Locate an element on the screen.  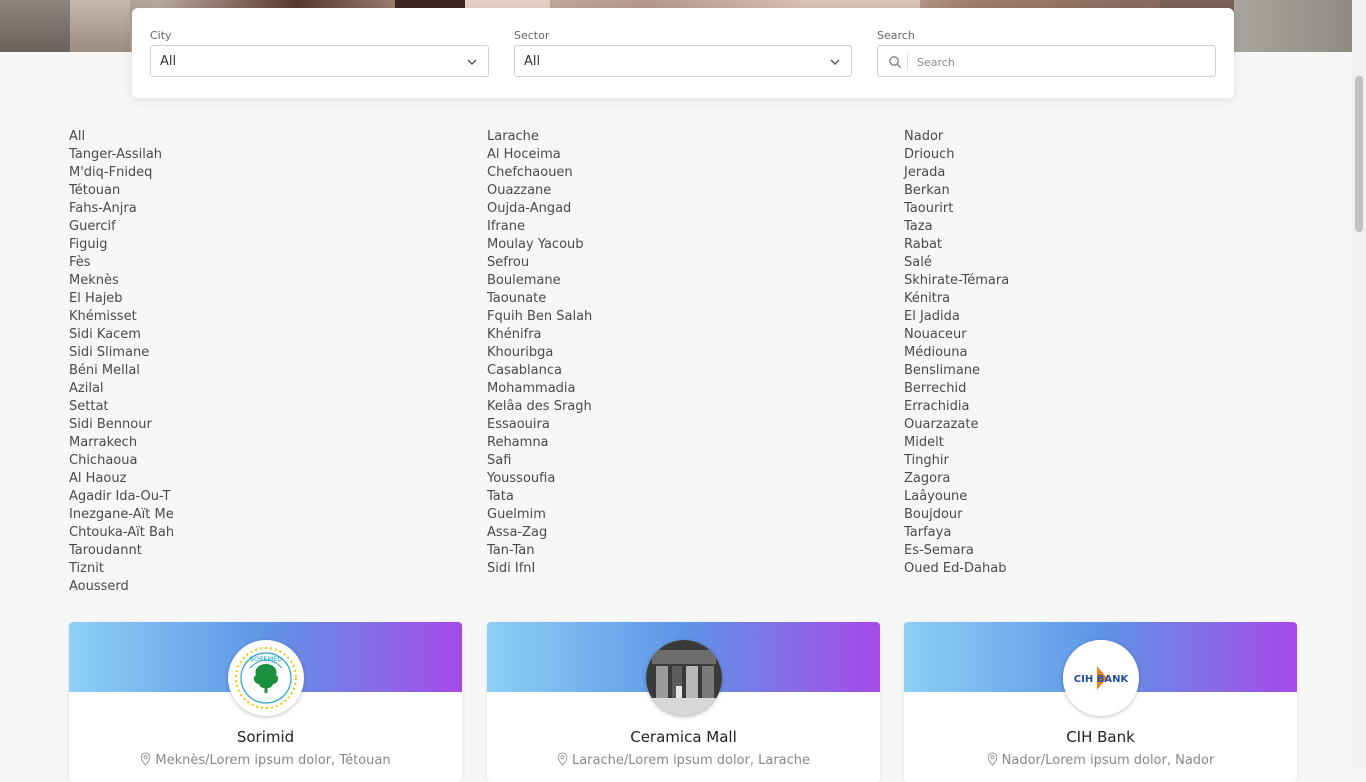
city-link: Tiznit is located at coordinates (219, 569).